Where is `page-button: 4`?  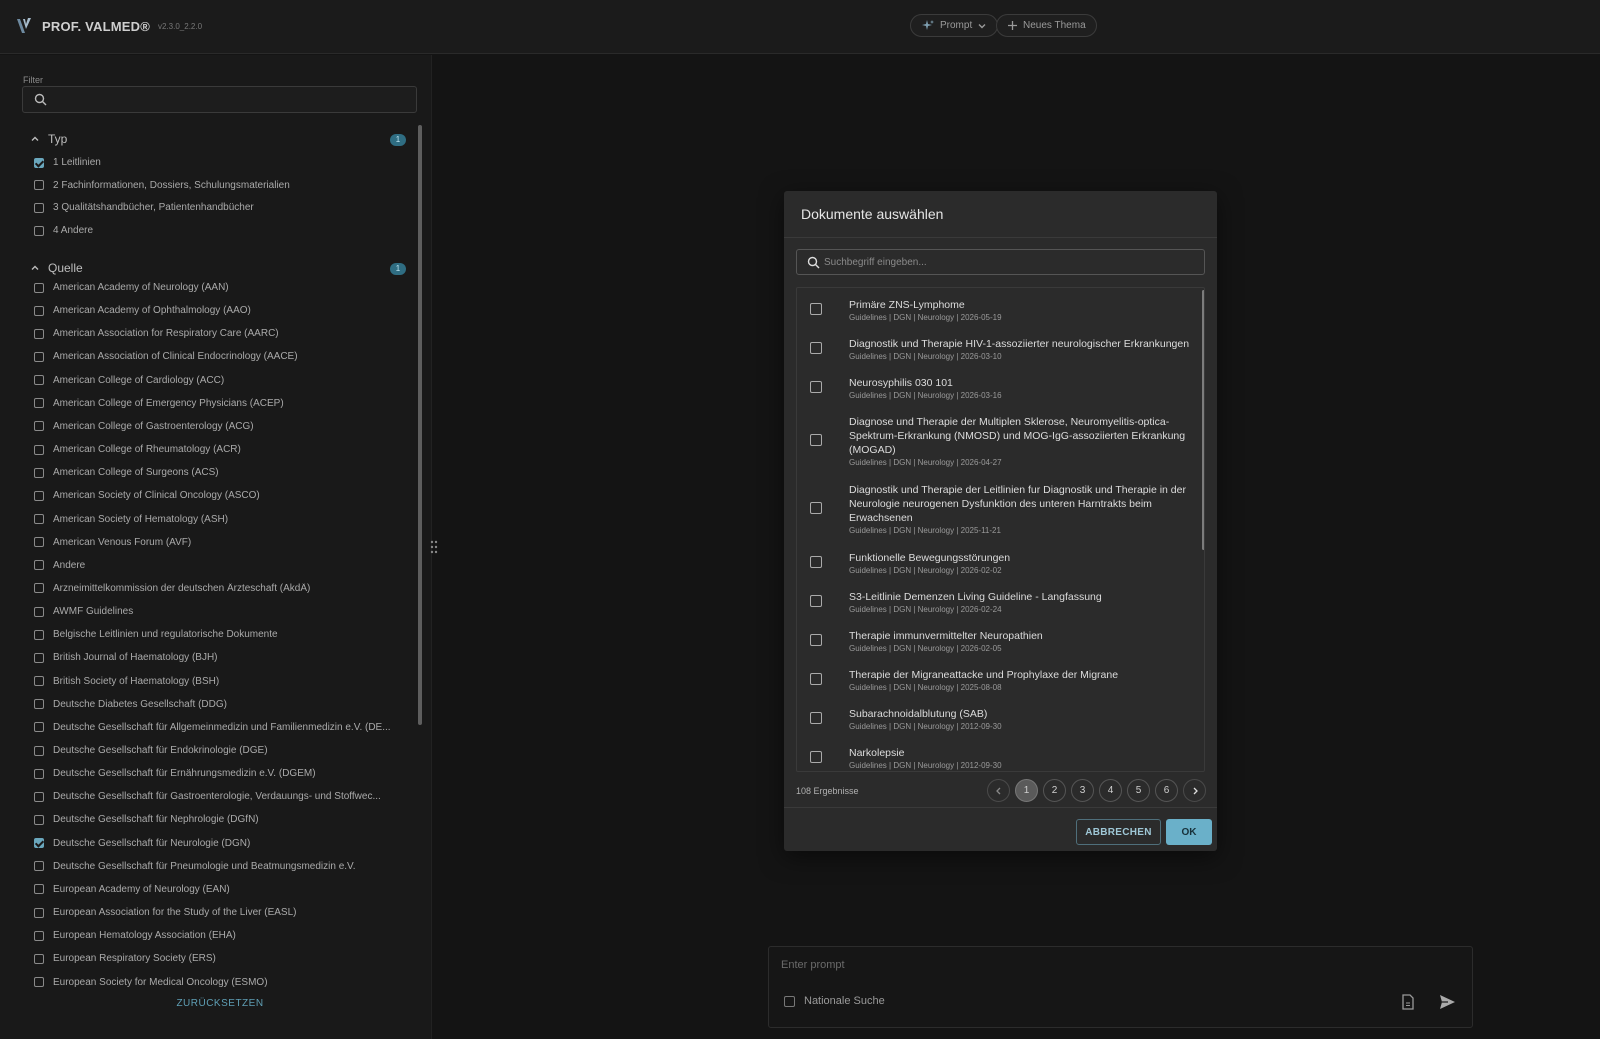
page-button: 4 is located at coordinates (1110, 790).